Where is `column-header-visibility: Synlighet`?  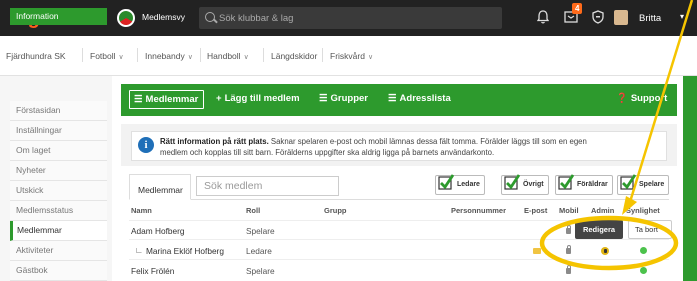 column-header-visibility: Synlighet is located at coordinates (643, 210).